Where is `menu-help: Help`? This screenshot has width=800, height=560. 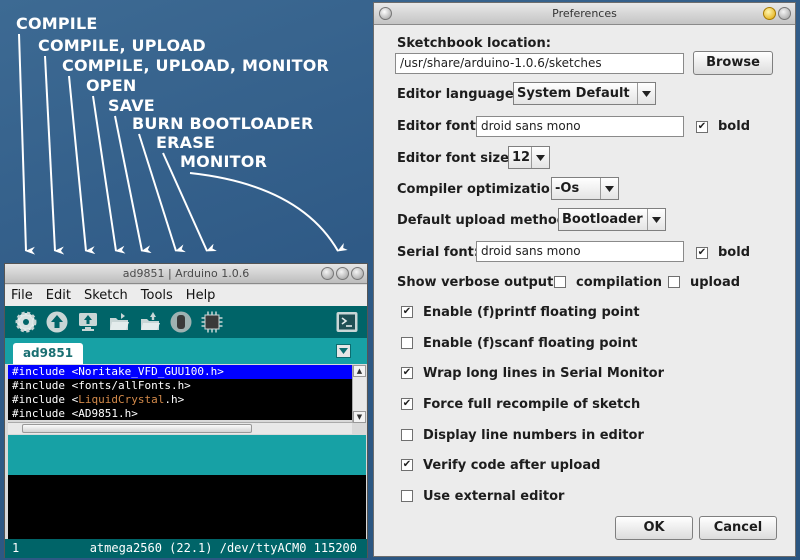 menu-help: Help is located at coordinates (201, 295).